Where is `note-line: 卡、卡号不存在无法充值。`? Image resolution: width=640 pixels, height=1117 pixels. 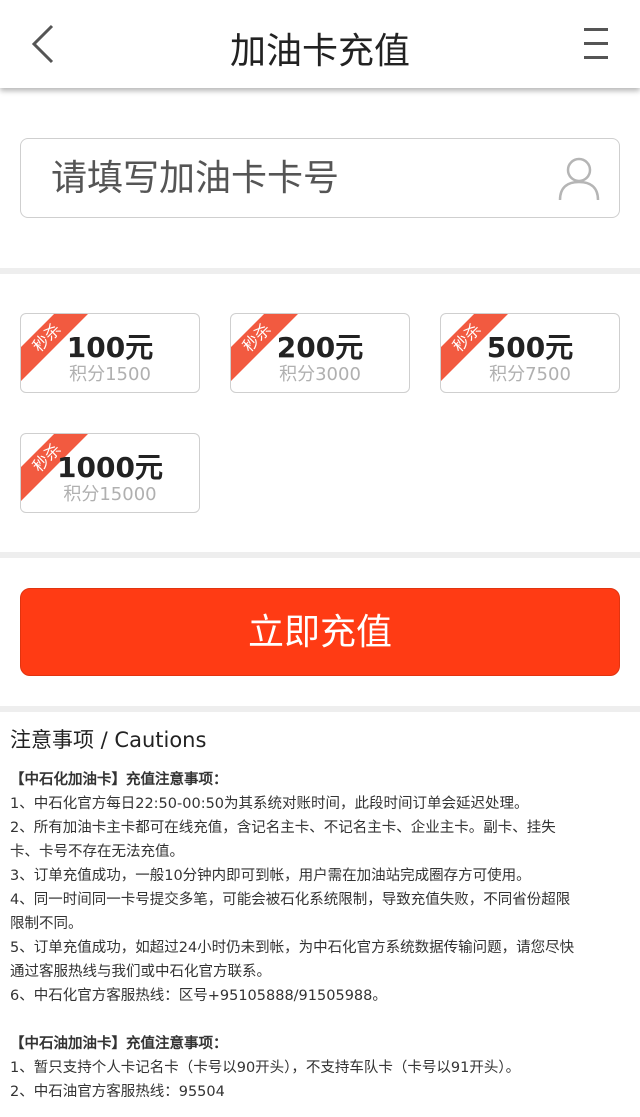 note-line: 卡、卡号不存在无法充值。 is located at coordinates (97, 852).